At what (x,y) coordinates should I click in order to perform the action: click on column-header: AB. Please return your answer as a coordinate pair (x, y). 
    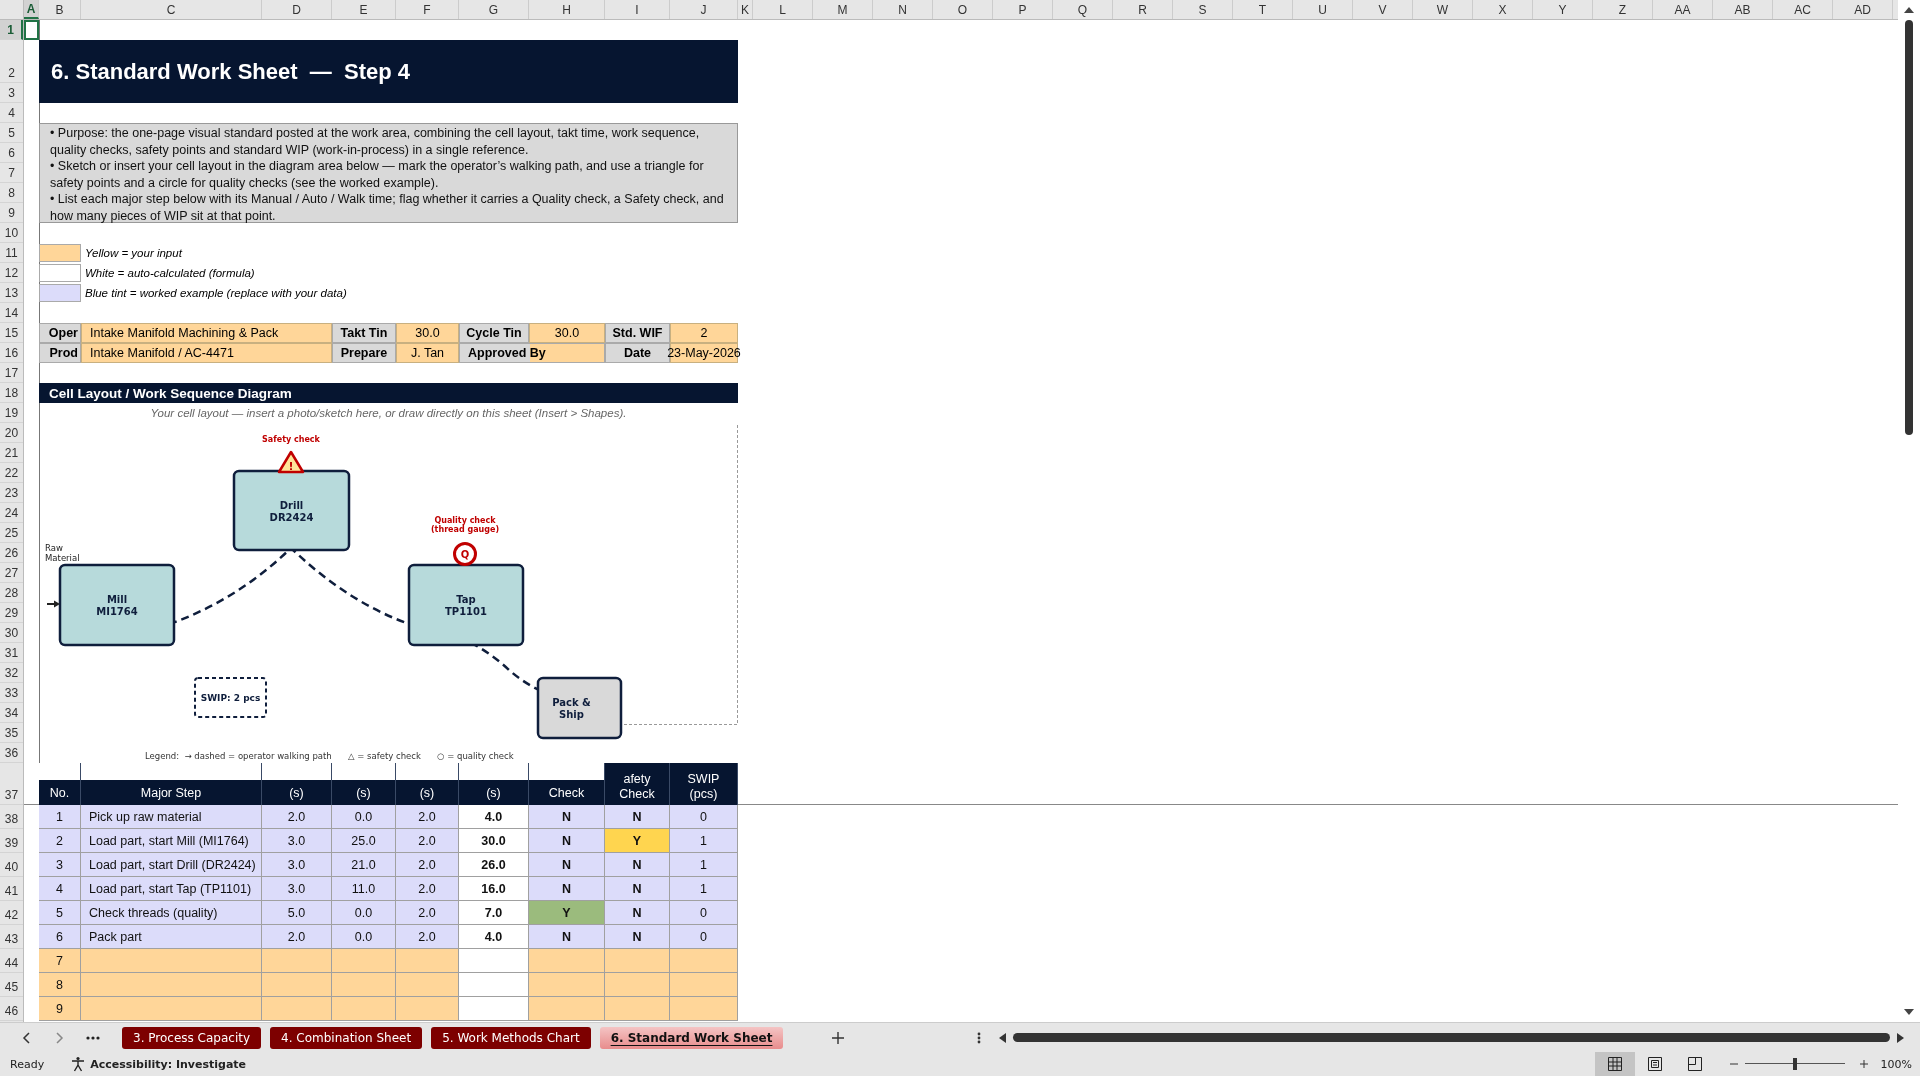
    Looking at the image, I should click on (1743, 9).